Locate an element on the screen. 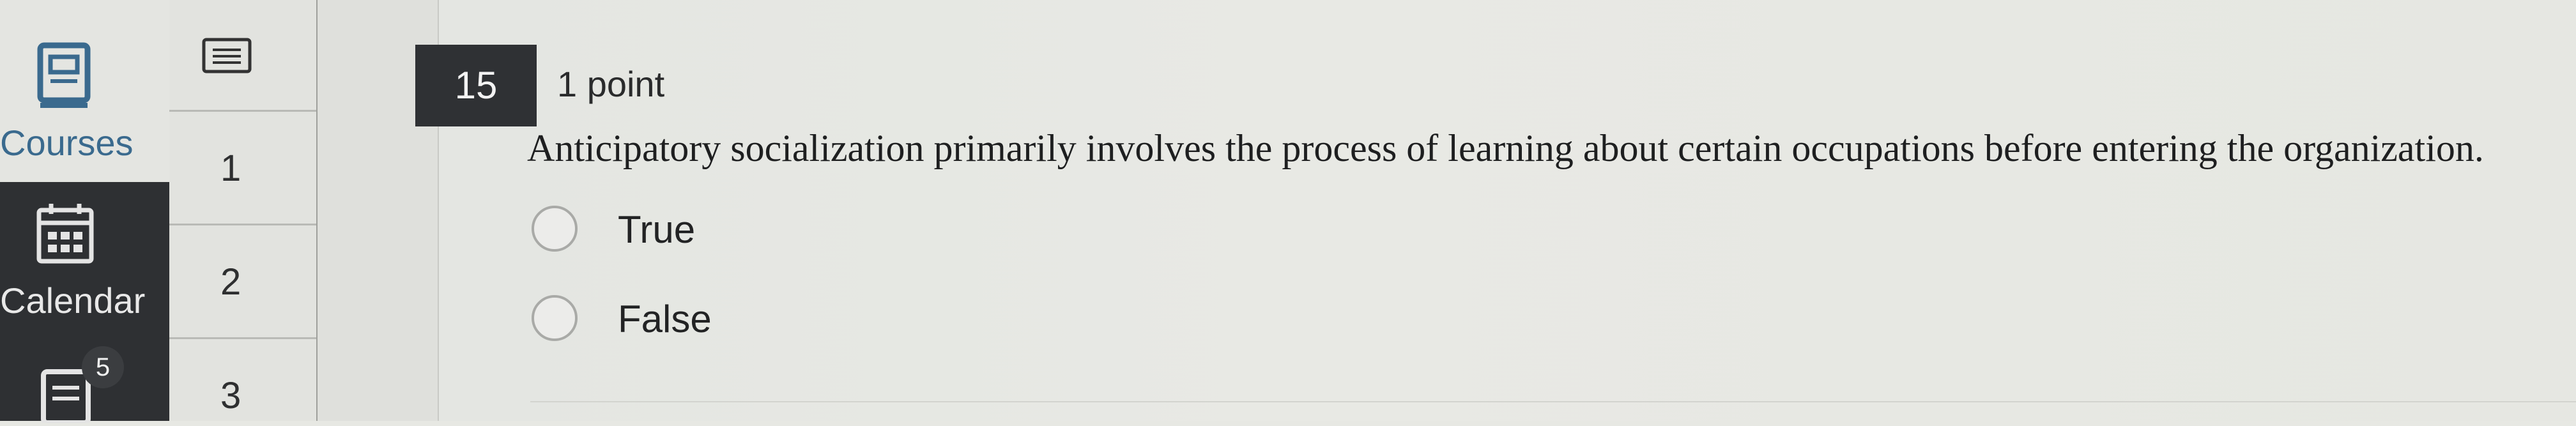 The height and width of the screenshot is (426, 2576). global-nav: Courses Calendar 5 is located at coordinates (84, 213).